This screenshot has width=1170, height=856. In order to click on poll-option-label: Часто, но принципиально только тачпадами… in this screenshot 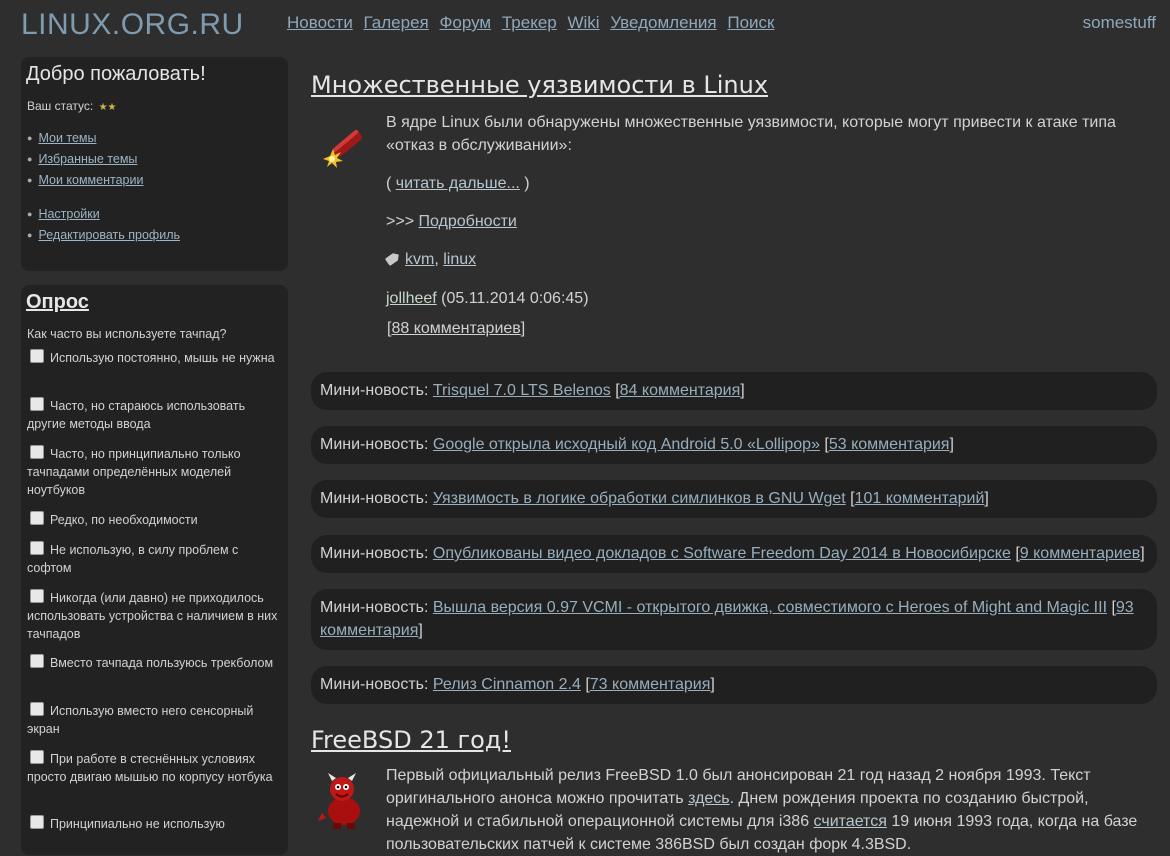, I will do `click(134, 472)`.